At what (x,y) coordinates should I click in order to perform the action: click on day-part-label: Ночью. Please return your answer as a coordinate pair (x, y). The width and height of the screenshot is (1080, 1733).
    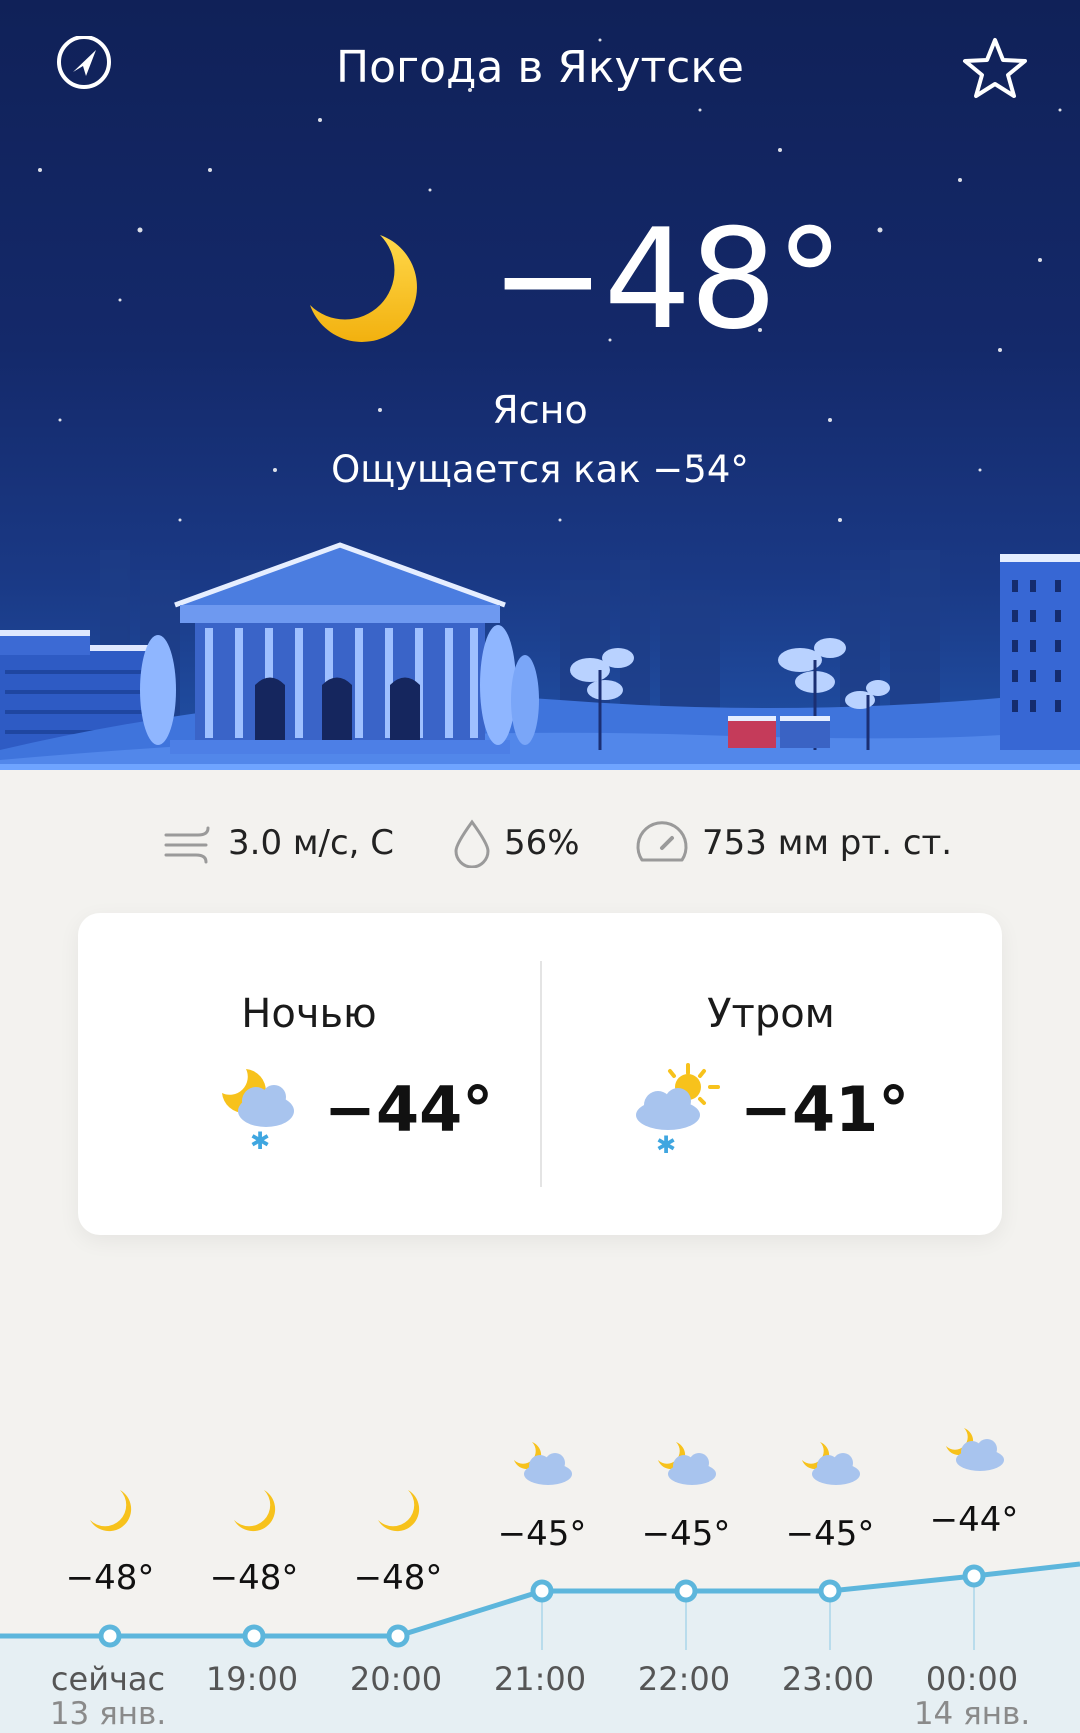
    Looking at the image, I should click on (309, 1014).